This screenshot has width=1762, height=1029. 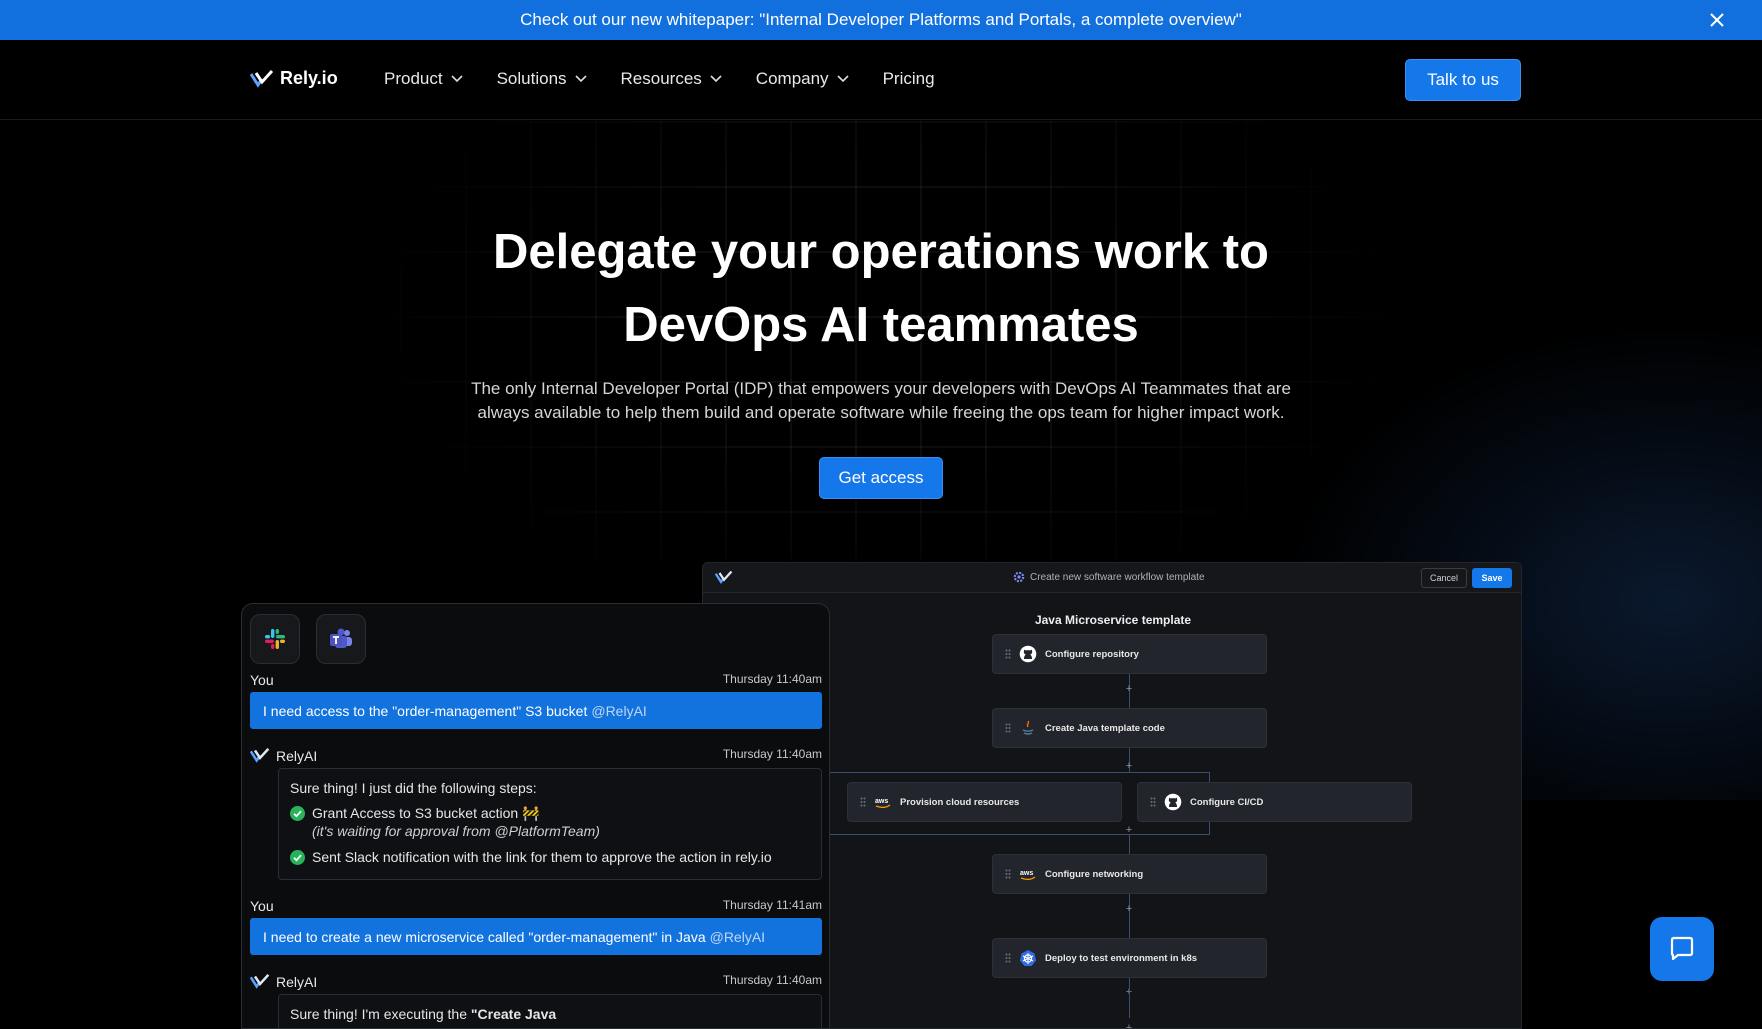 I want to click on nav-item-pricing: Pricing, so click(x=909, y=79).